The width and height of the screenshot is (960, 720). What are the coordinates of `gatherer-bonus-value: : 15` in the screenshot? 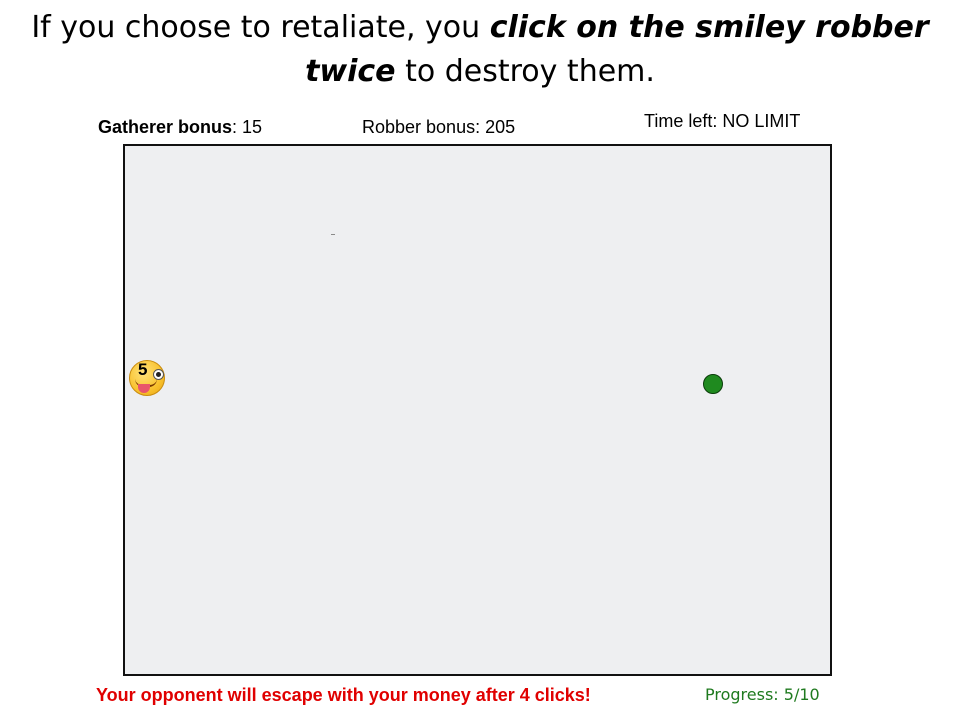 It's located at (247, 127).